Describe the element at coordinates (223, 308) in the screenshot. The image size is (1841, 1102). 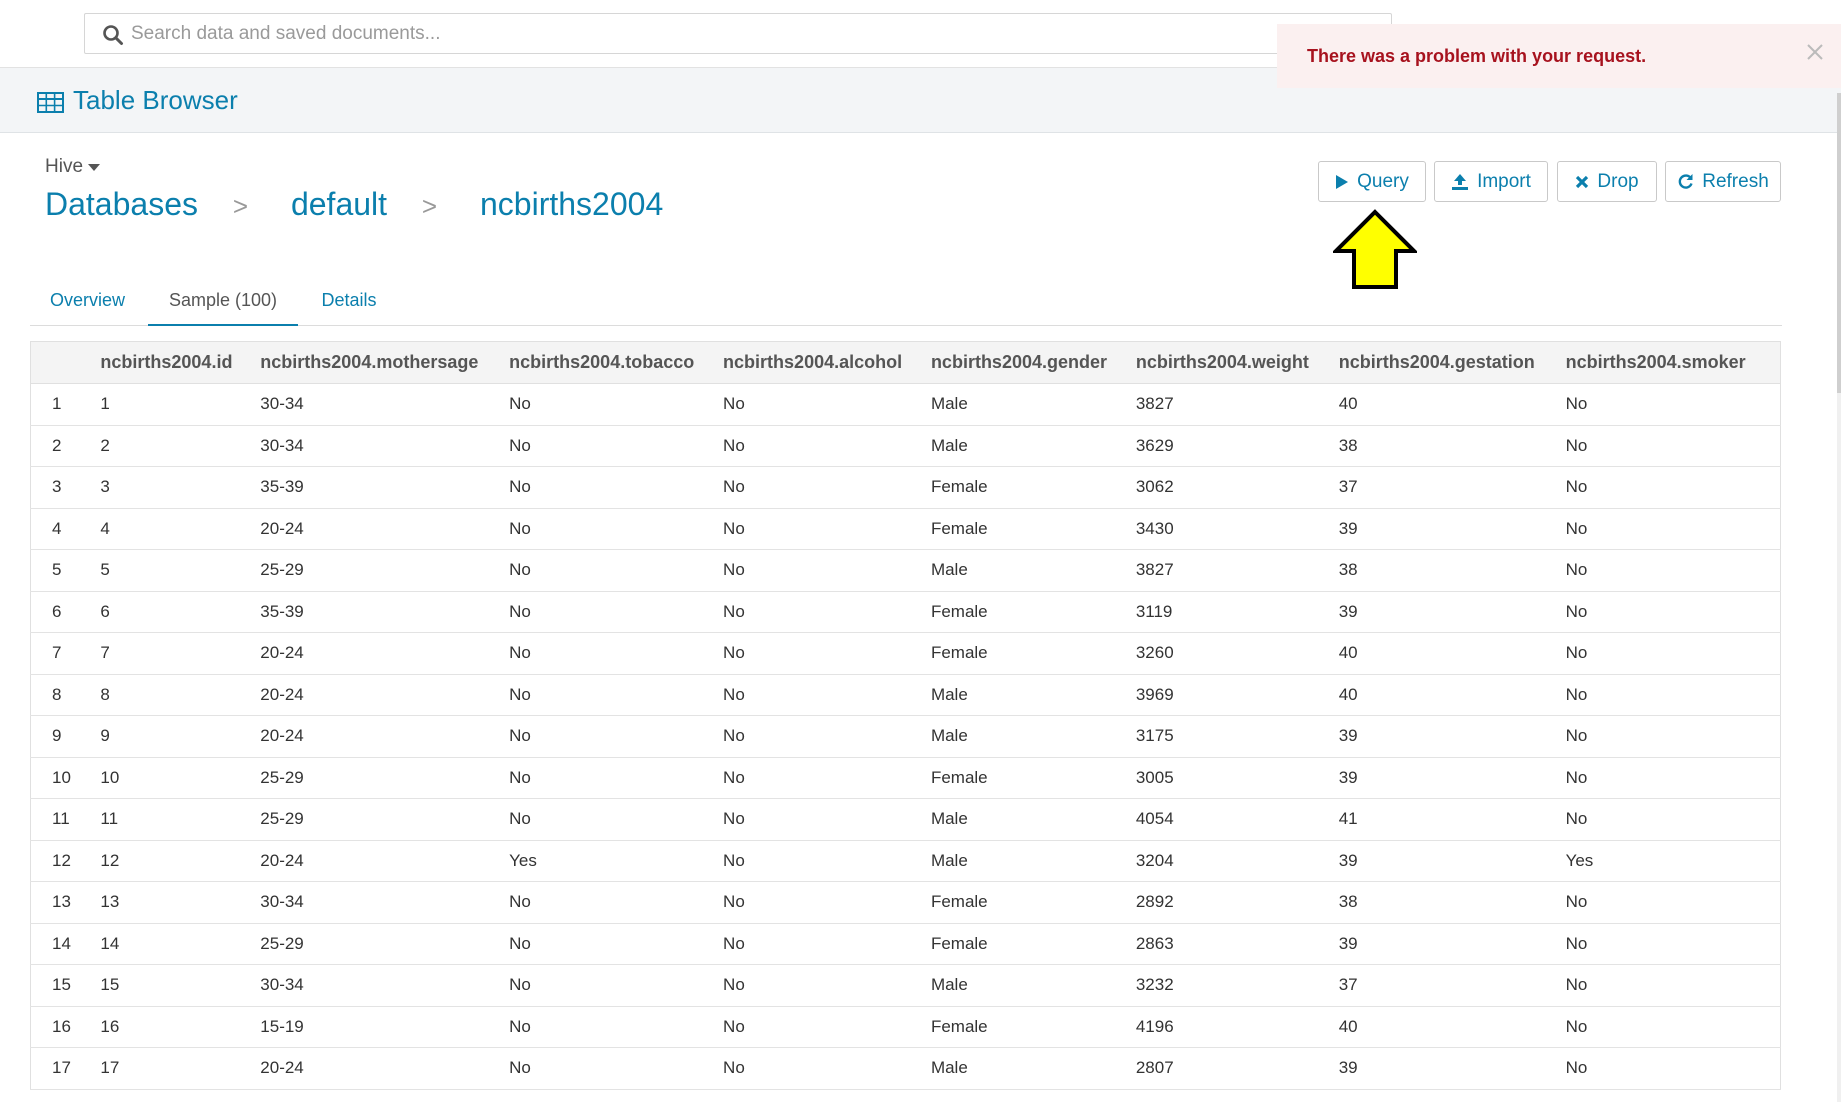
I see `tab-sample: Sample (100)` at that location.